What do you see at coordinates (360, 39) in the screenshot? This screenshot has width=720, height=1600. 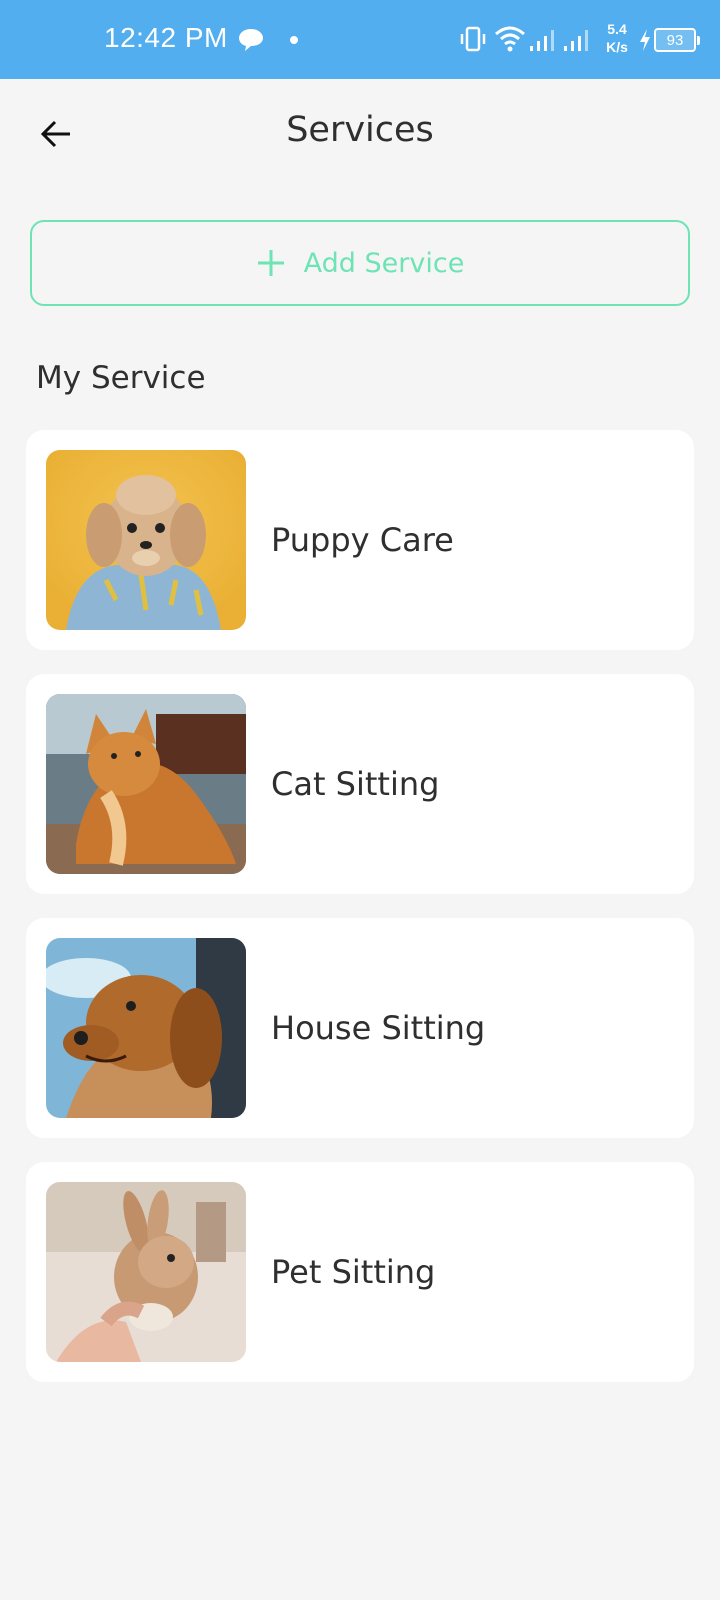 I see `status-bar: 12:42 PM 5.4 K/s 93` at bounding box center [360, 39].